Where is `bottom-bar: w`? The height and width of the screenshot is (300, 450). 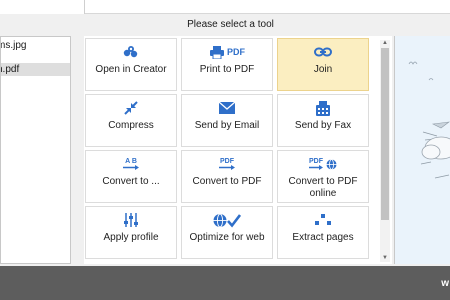 bottom-bar: w is located at coordinates (225, 283).